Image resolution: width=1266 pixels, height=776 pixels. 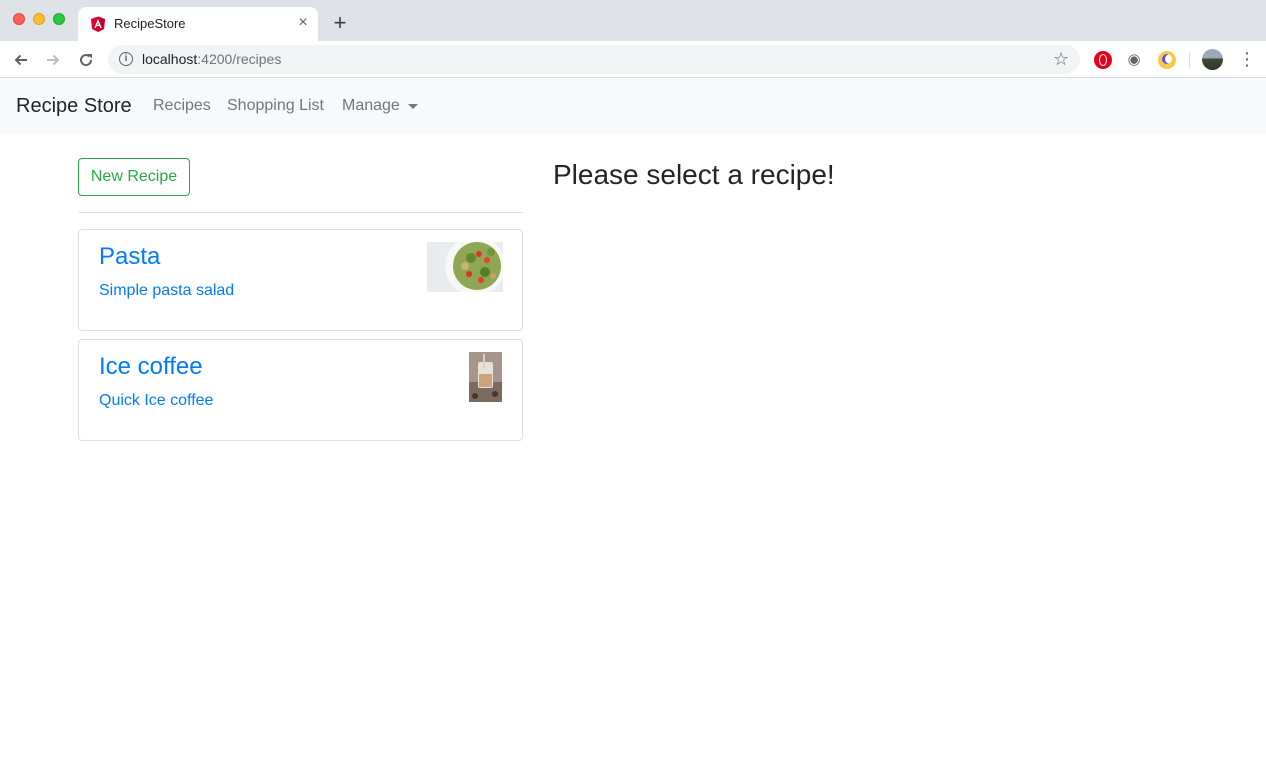 I want to click on select-recipe-heading: Please select a recipe!, so click(x=694, y=174).